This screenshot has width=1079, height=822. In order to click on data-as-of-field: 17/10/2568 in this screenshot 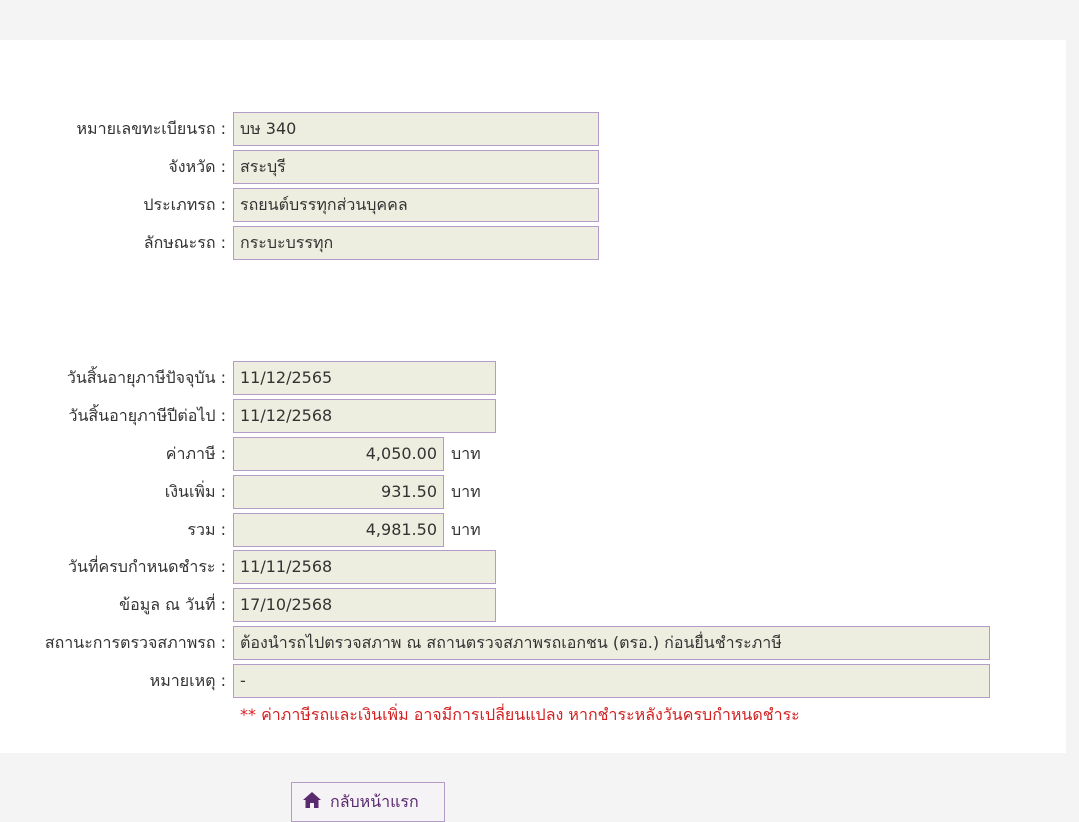, I will do `click(364, 605)`.